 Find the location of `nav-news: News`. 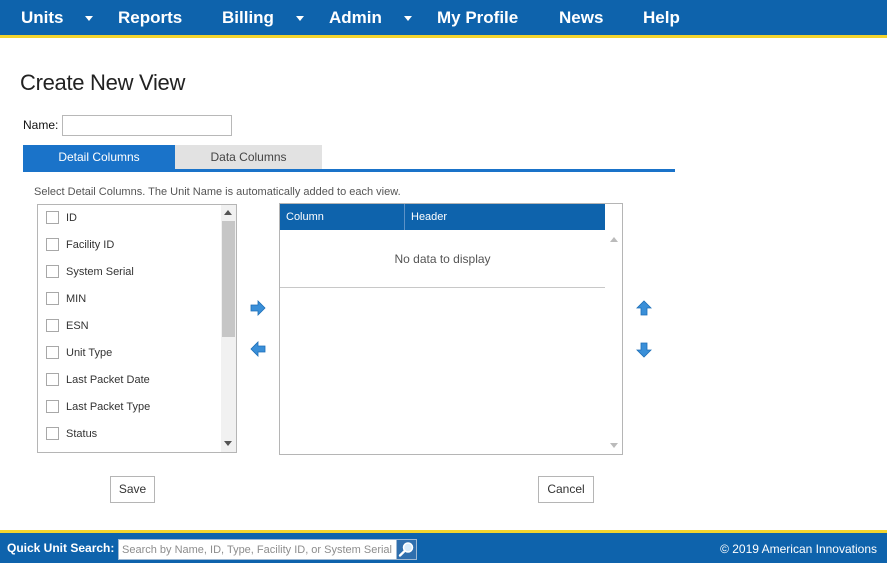

nav-news: News is located at coordinates (581, 18).